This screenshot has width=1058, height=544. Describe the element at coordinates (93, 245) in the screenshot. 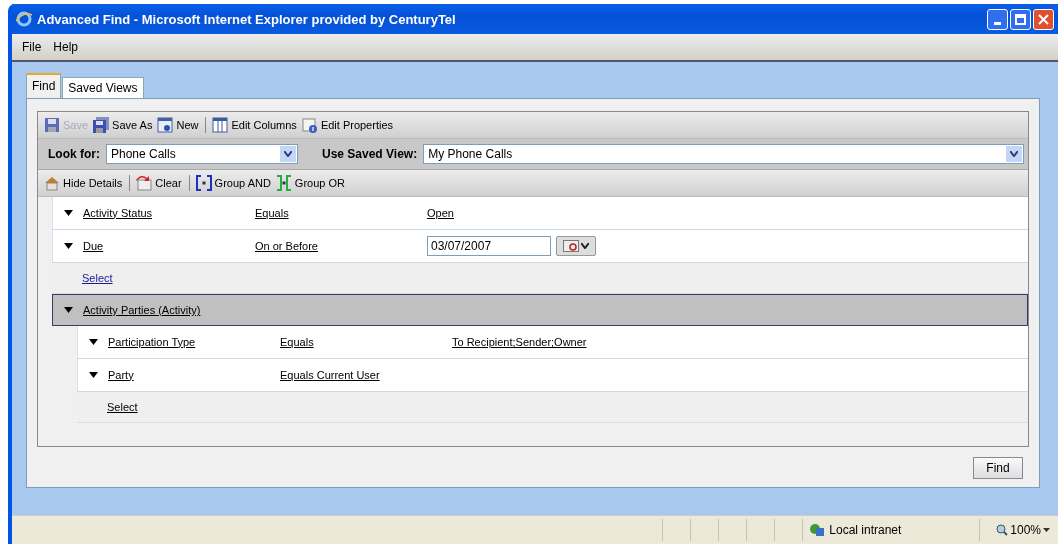

I see `field-link: Due` at that location.